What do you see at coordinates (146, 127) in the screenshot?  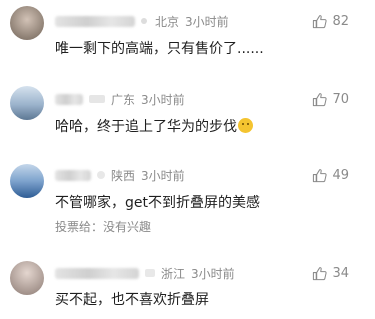 I see `comment-text: 哈哈，终于追上了华为的步伐` at bounding box center [146, 127].